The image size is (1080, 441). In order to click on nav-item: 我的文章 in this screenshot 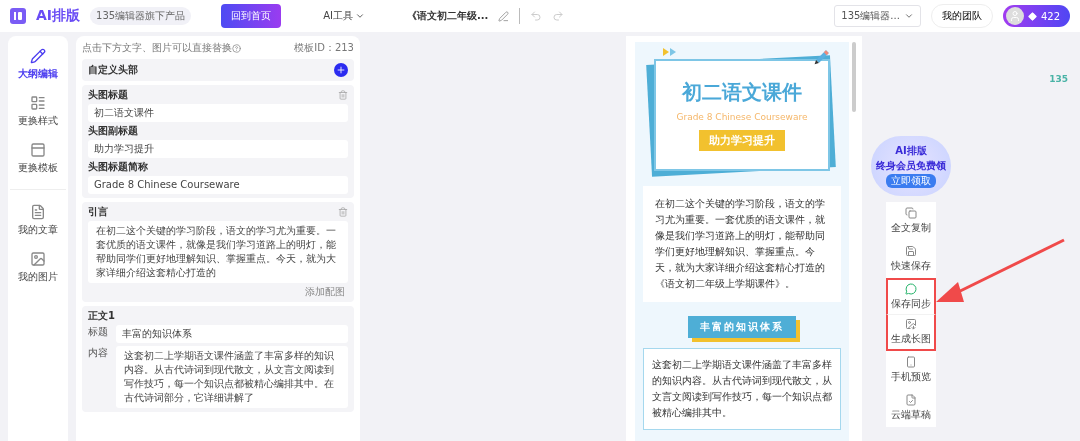, I will do `click(38, 220)`.